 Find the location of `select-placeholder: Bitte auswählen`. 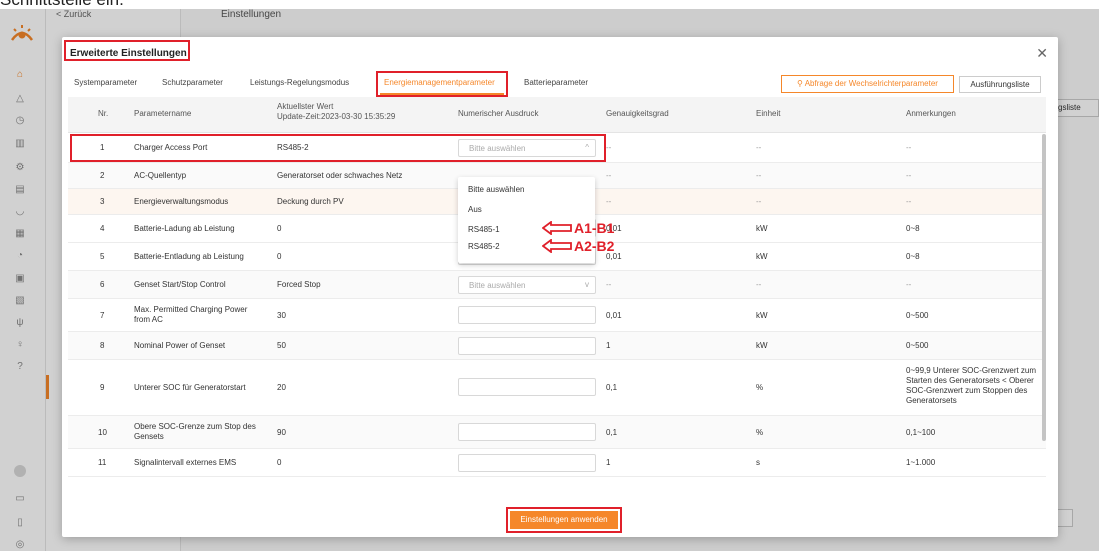

select-placeholder: Bitte auswählen is located at coordinates (497, 285).